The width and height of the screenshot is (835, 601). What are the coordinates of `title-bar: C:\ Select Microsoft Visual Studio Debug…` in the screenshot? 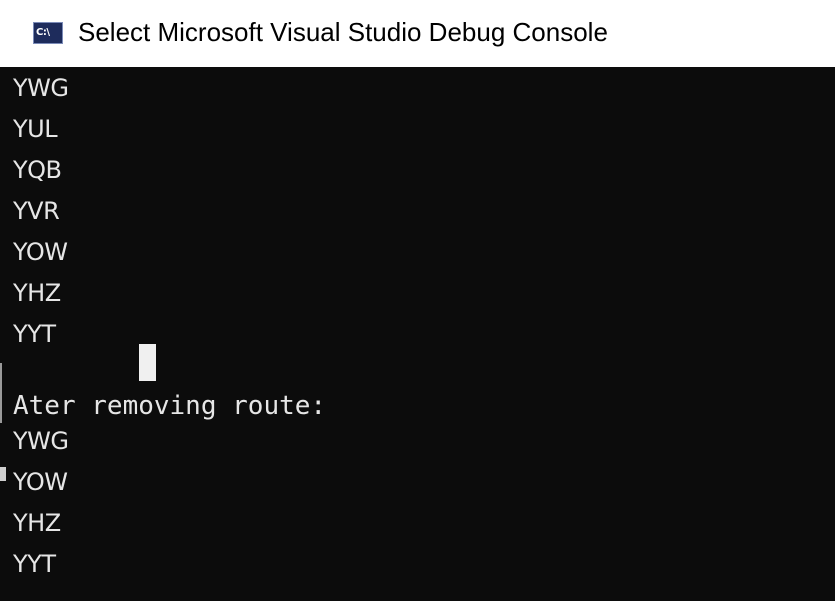 It's located at (417, 33).